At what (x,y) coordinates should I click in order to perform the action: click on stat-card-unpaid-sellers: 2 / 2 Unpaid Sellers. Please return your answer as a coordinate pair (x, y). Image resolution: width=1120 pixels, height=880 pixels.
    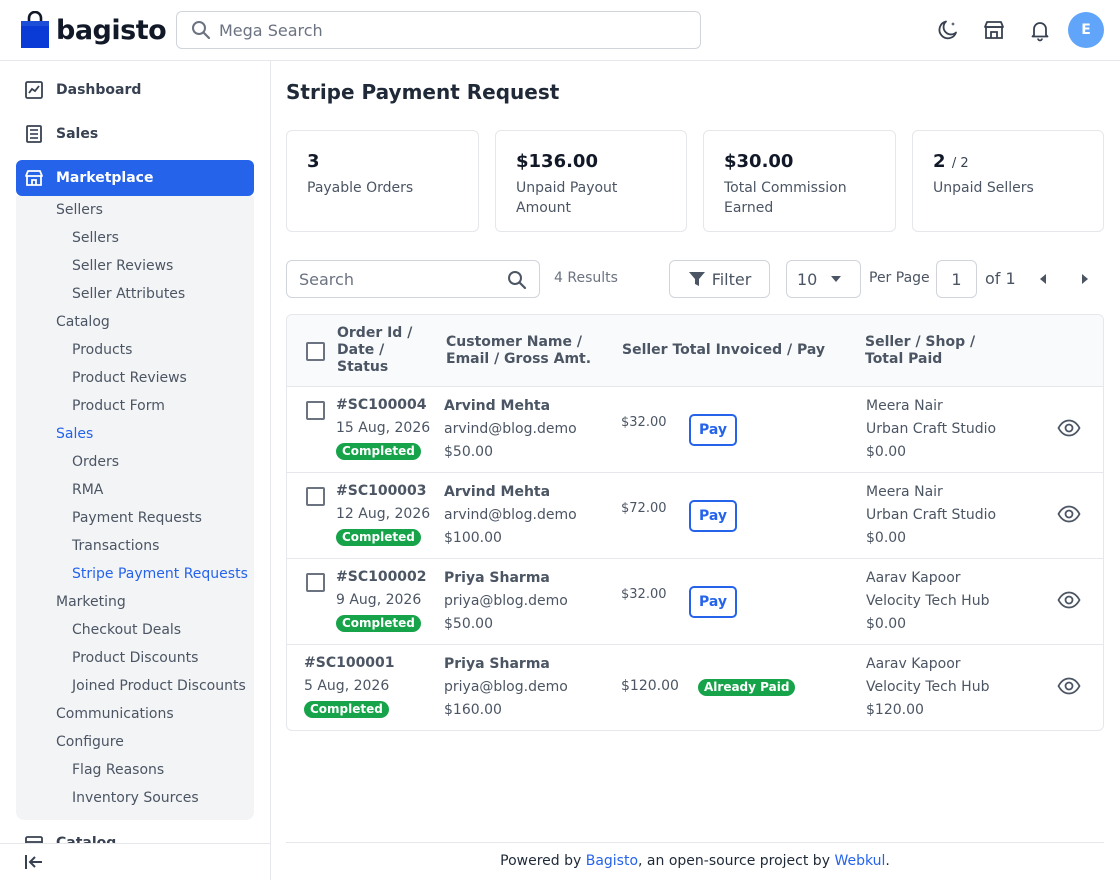
    Looking at the image, I should click on (1008, 181).